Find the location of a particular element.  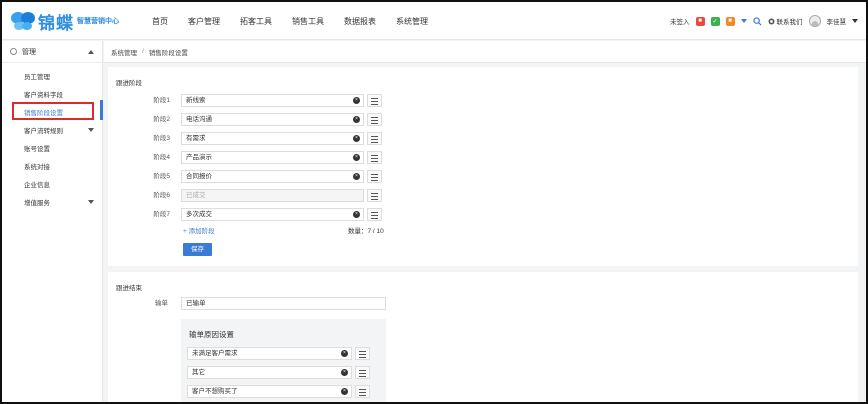

stages-title: 跟进阶段 is located at coordinates (129, 83).